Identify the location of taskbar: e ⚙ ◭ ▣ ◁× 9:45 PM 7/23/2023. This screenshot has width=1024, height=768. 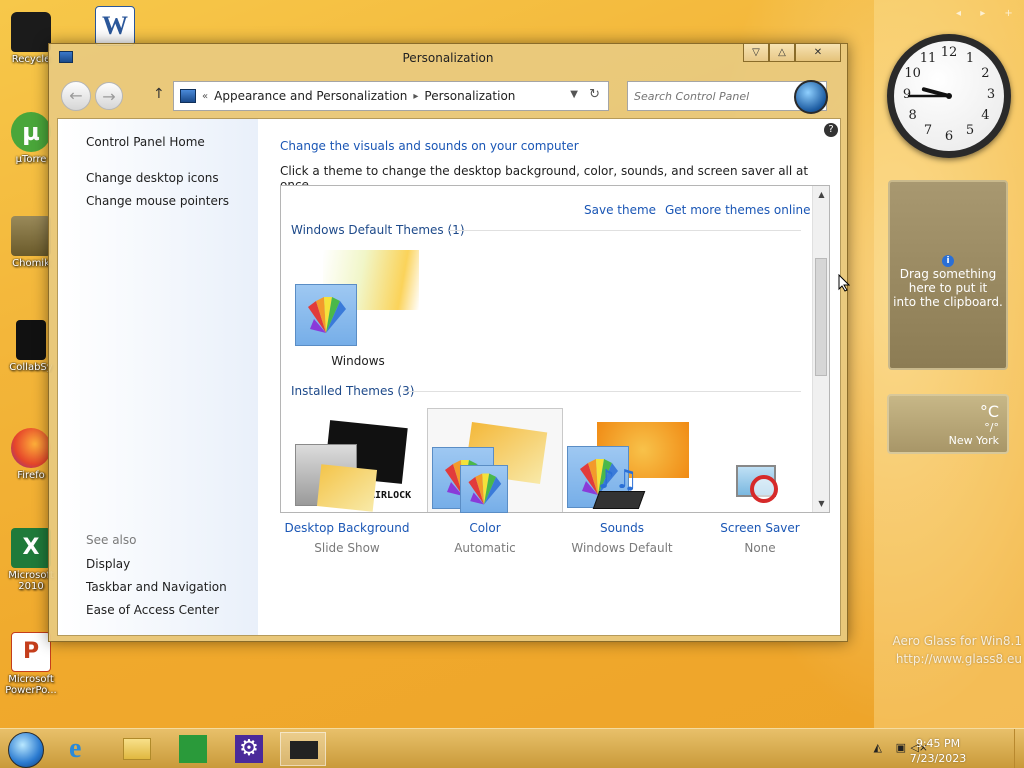
(512, 748).